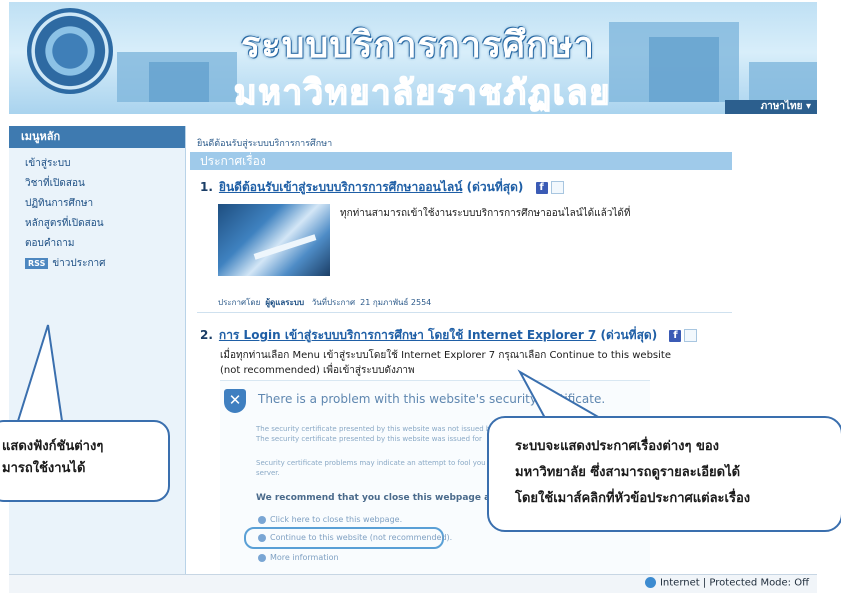 Image resolution: width=841 pixels, height=595 pixels. Describe the element at coordinates (97, 224) in the screenshot. I see `sidebar-item-curriculum: หลักสูตรที่เปิดสอน` at that location.